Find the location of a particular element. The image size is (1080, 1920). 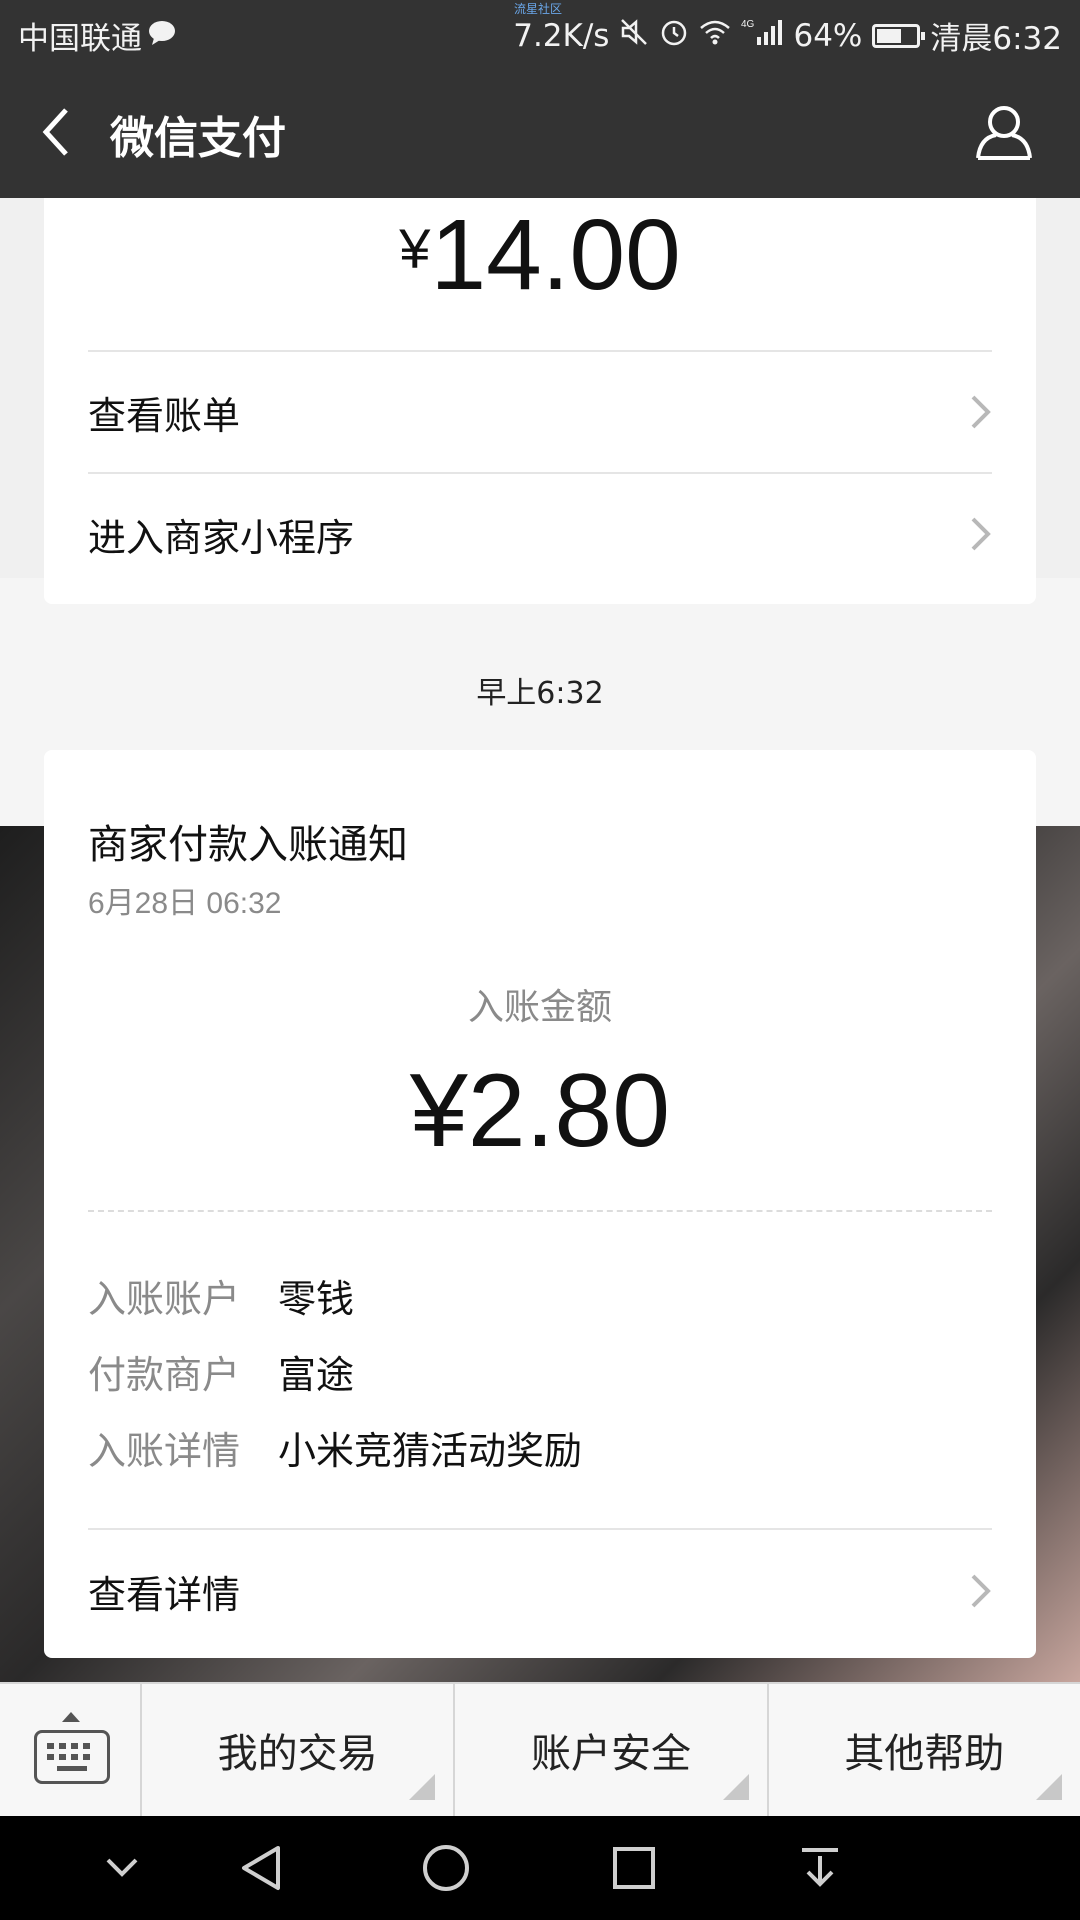

chevron-left-icon is located at coordinates (56, 132).